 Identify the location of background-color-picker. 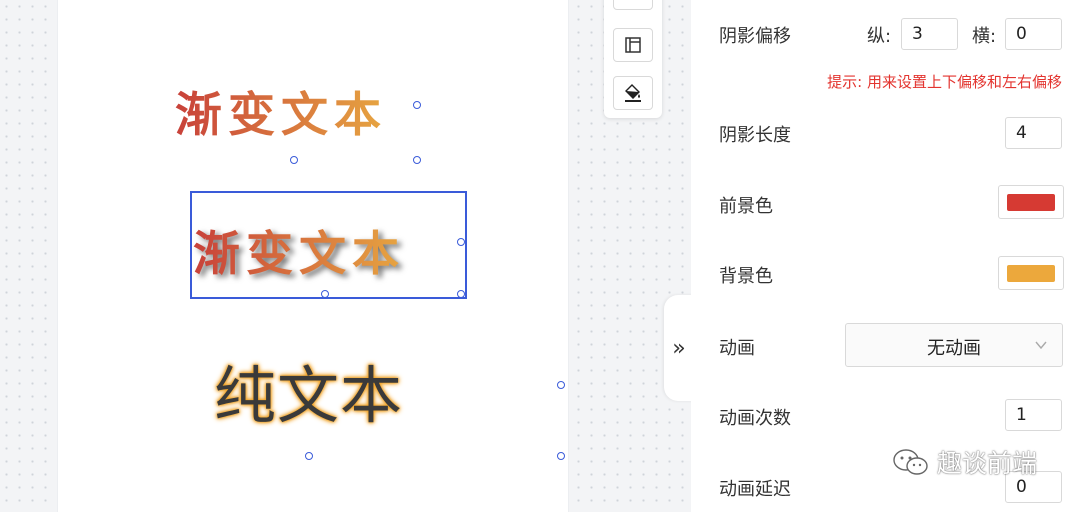
(1031, 273).